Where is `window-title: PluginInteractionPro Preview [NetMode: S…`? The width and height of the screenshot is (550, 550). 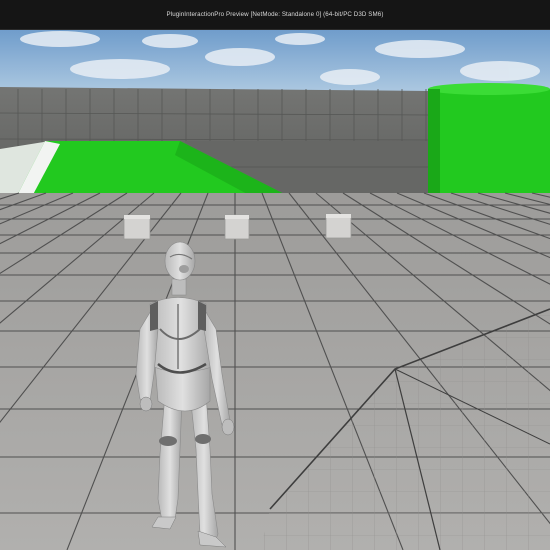 window-title: PluginInteractionPro Preview [NetMode: S… is located at coordinates (275, 14).